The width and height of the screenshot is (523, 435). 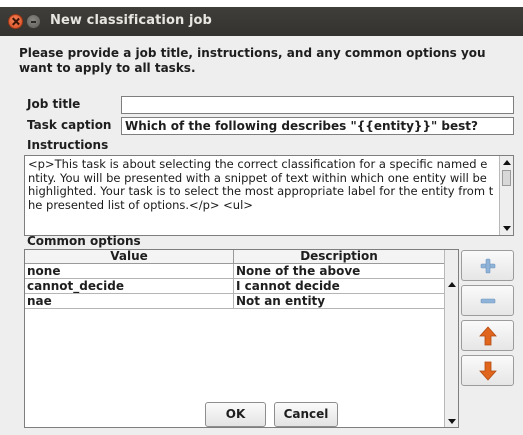 I want to click on table-row: none None of the above, so click(x=235, y=271).